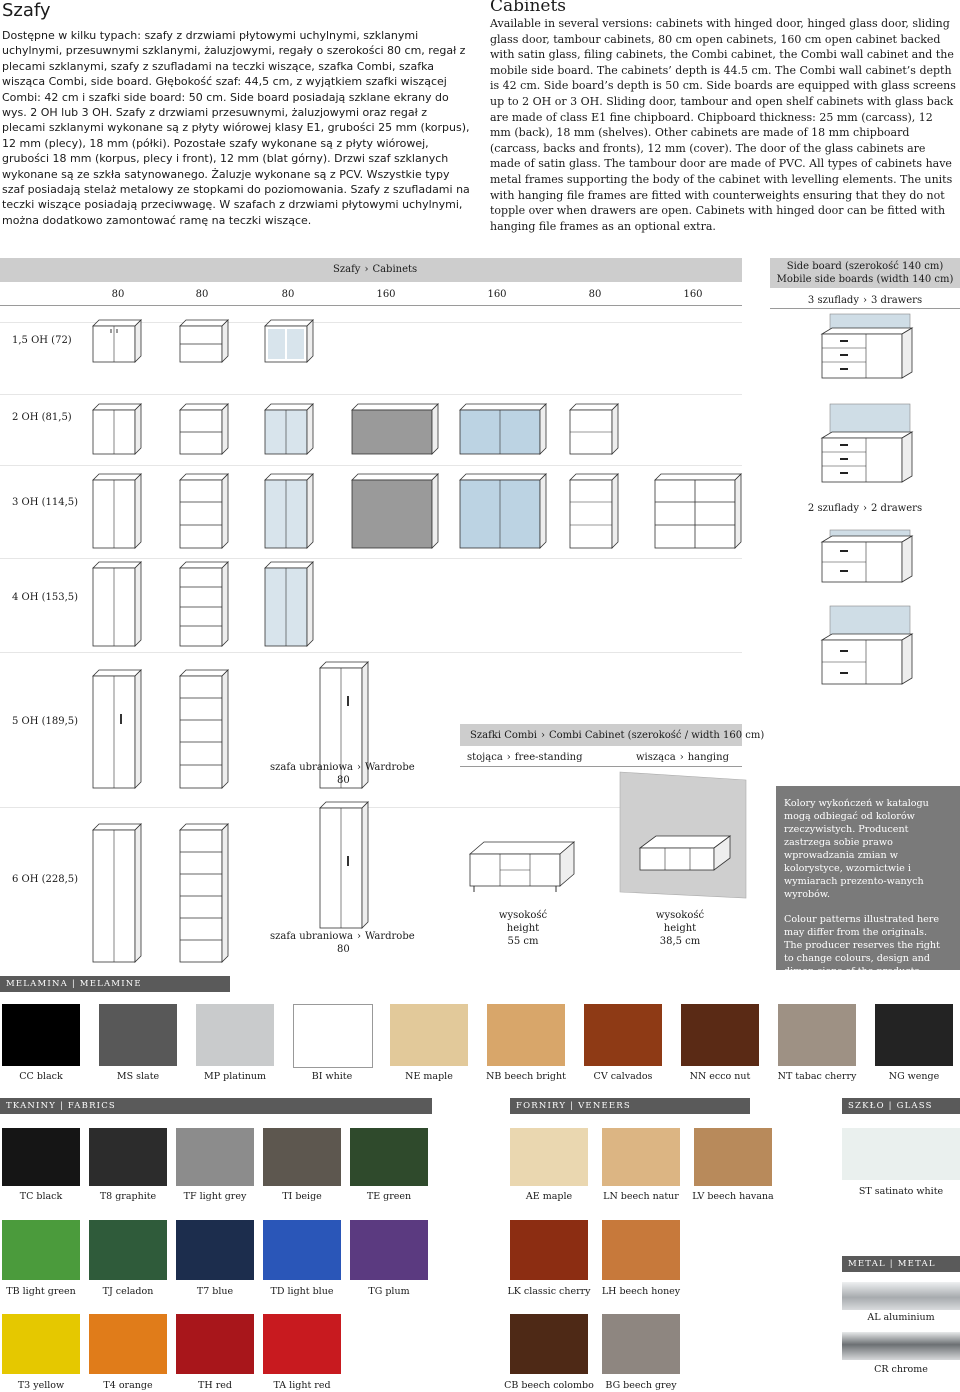  Describe the element at coordinates (45, 502) in the screenshot. I see `row-label: 3 OH (114,5)` at that location.